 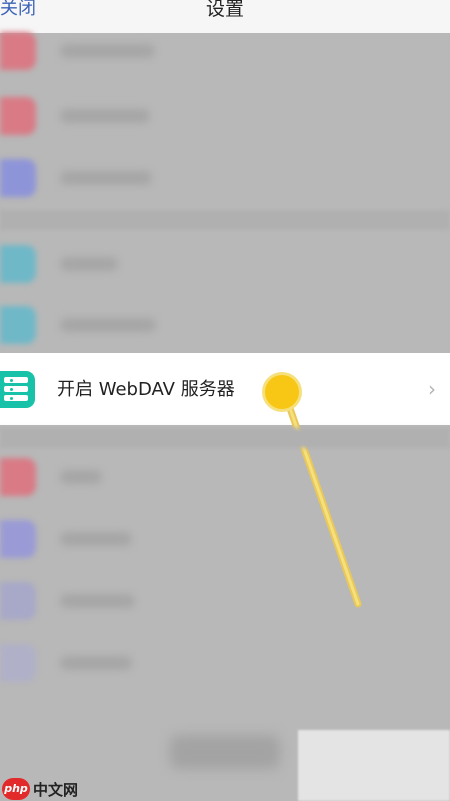 I want to click on watermark-badge: php, so click(x=16, y=789).